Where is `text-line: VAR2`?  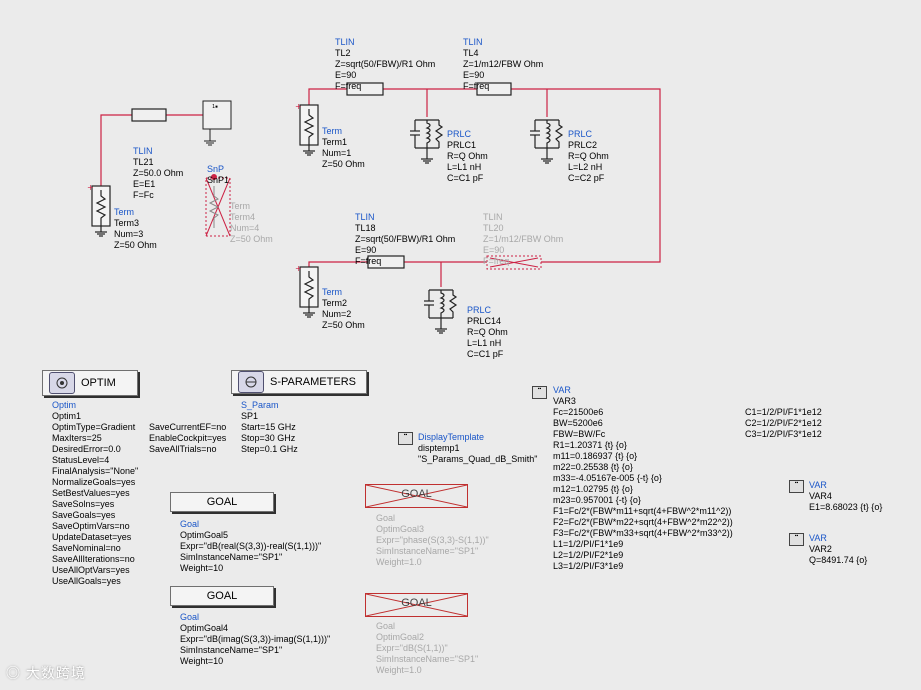
text-line: VAR2 is located at coordinates (820, 549).